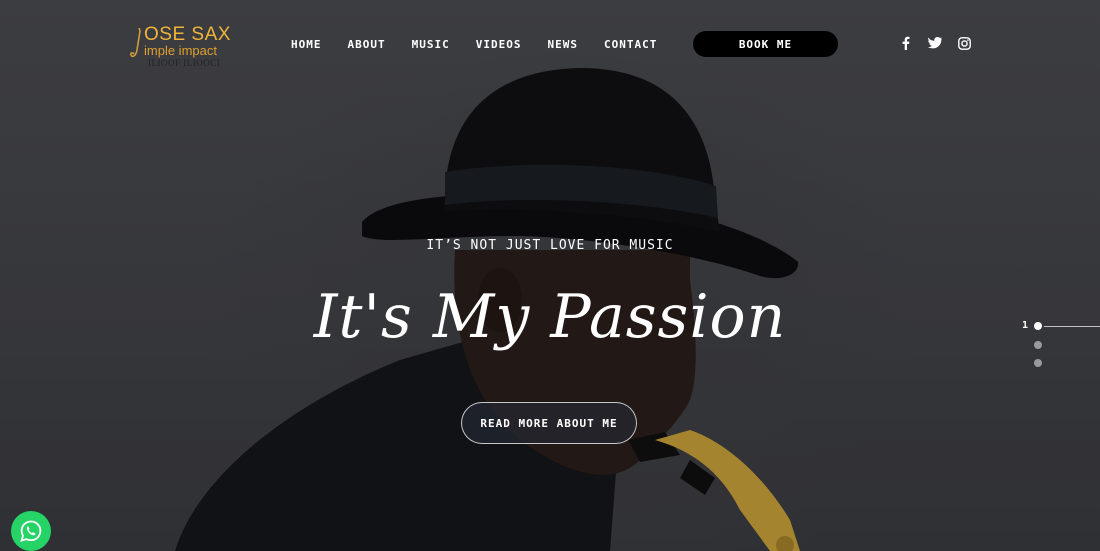  I want to click on social-links, so click(935, 43).